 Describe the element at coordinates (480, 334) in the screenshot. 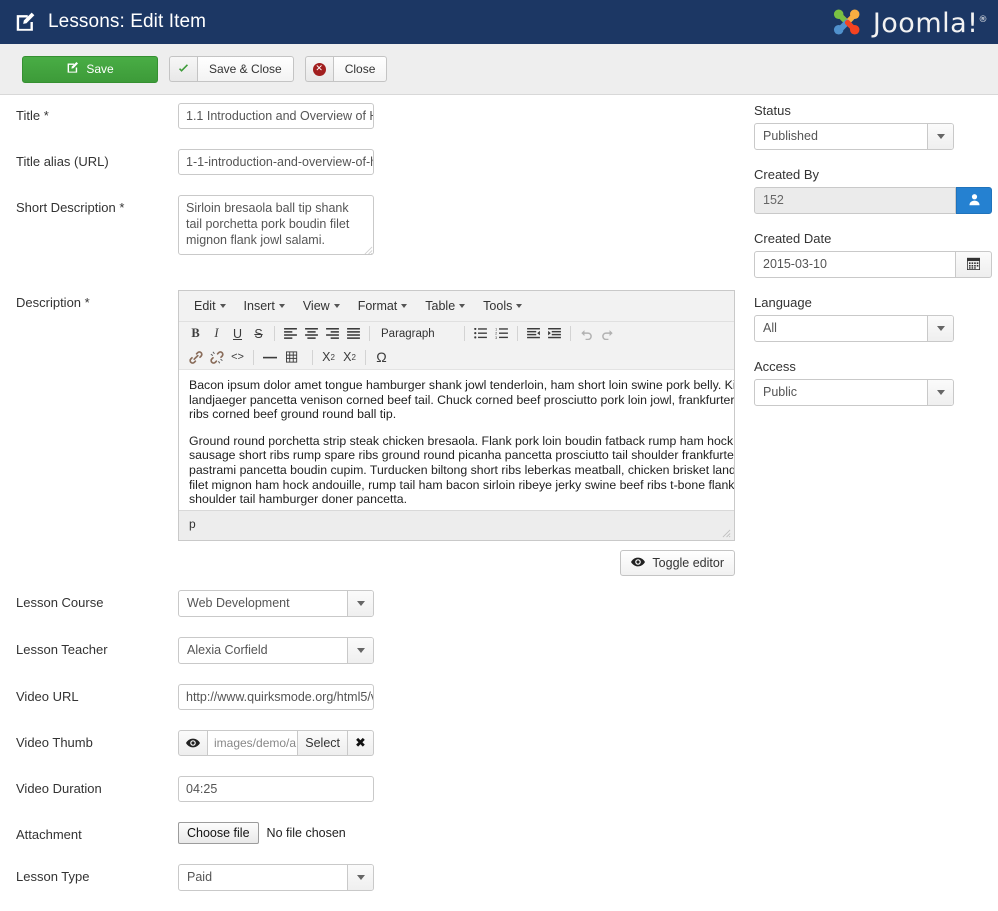

I see `bullet-list-icon` at that location.